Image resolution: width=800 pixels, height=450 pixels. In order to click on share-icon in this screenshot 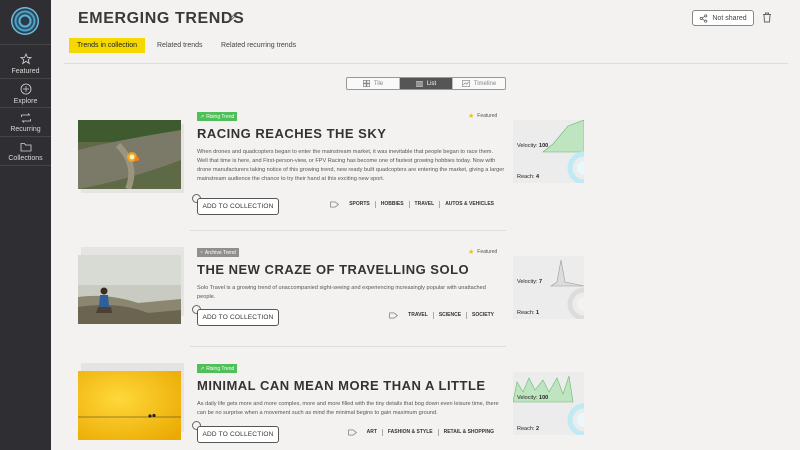, I will do `click(704, 18)`.